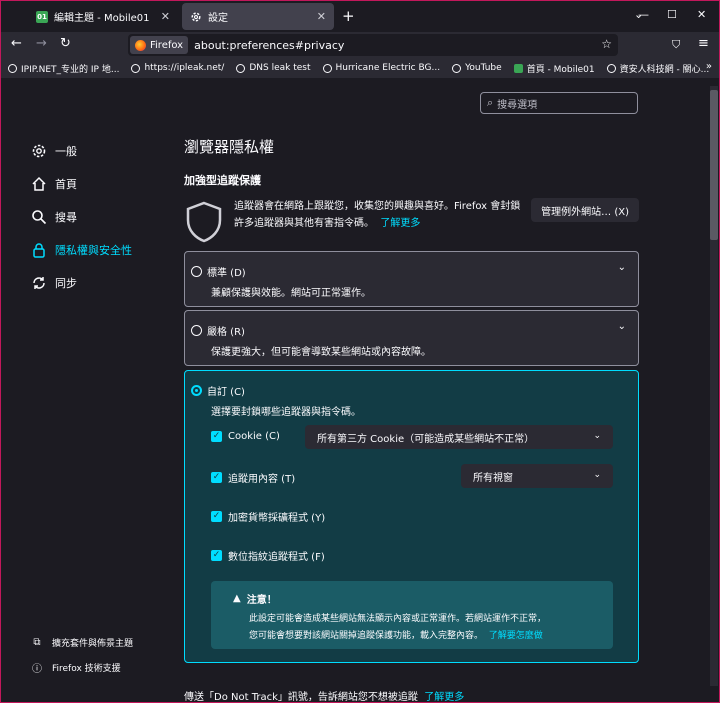  I want to click on chevron-double-right-icon: », so click(709, 66).